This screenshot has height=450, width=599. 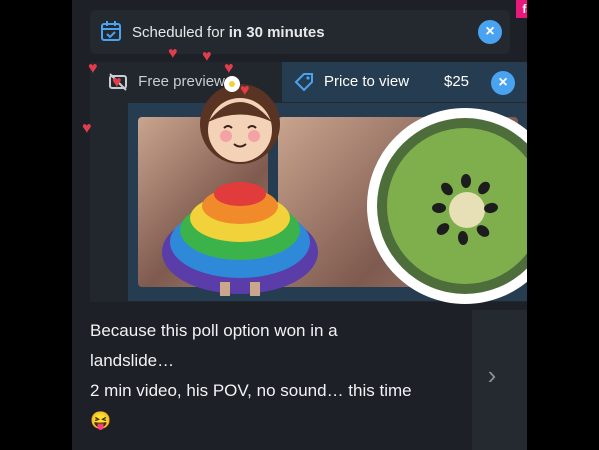 What do you see at coordinates (101, 420) in the screenshot?
I see `caption-emoji: 😝` at bounding box center [101, 420].